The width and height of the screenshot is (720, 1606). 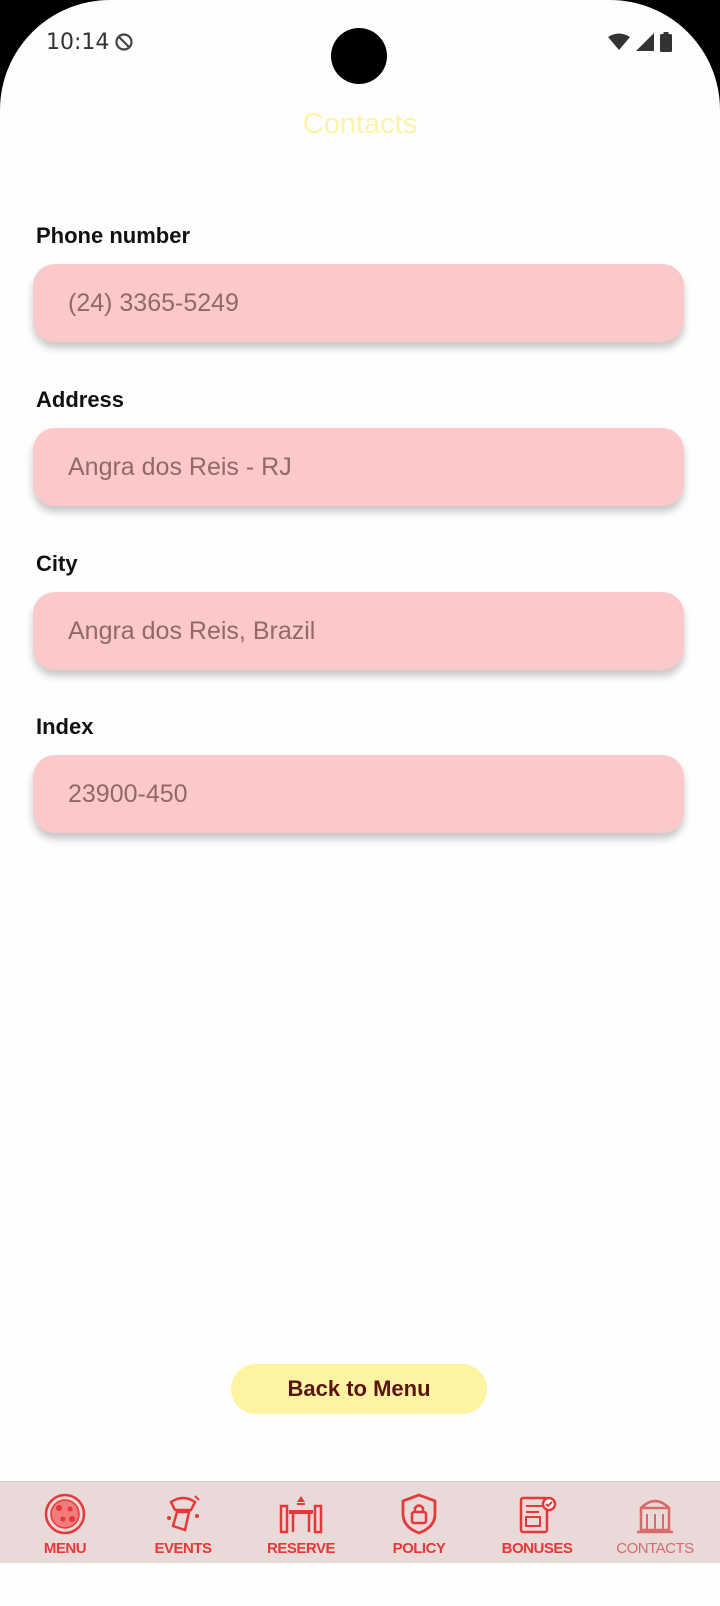 What do you see at coordinates (375, 794) in the screenshot?
I see `index-input` at bounding box center [375, 794].